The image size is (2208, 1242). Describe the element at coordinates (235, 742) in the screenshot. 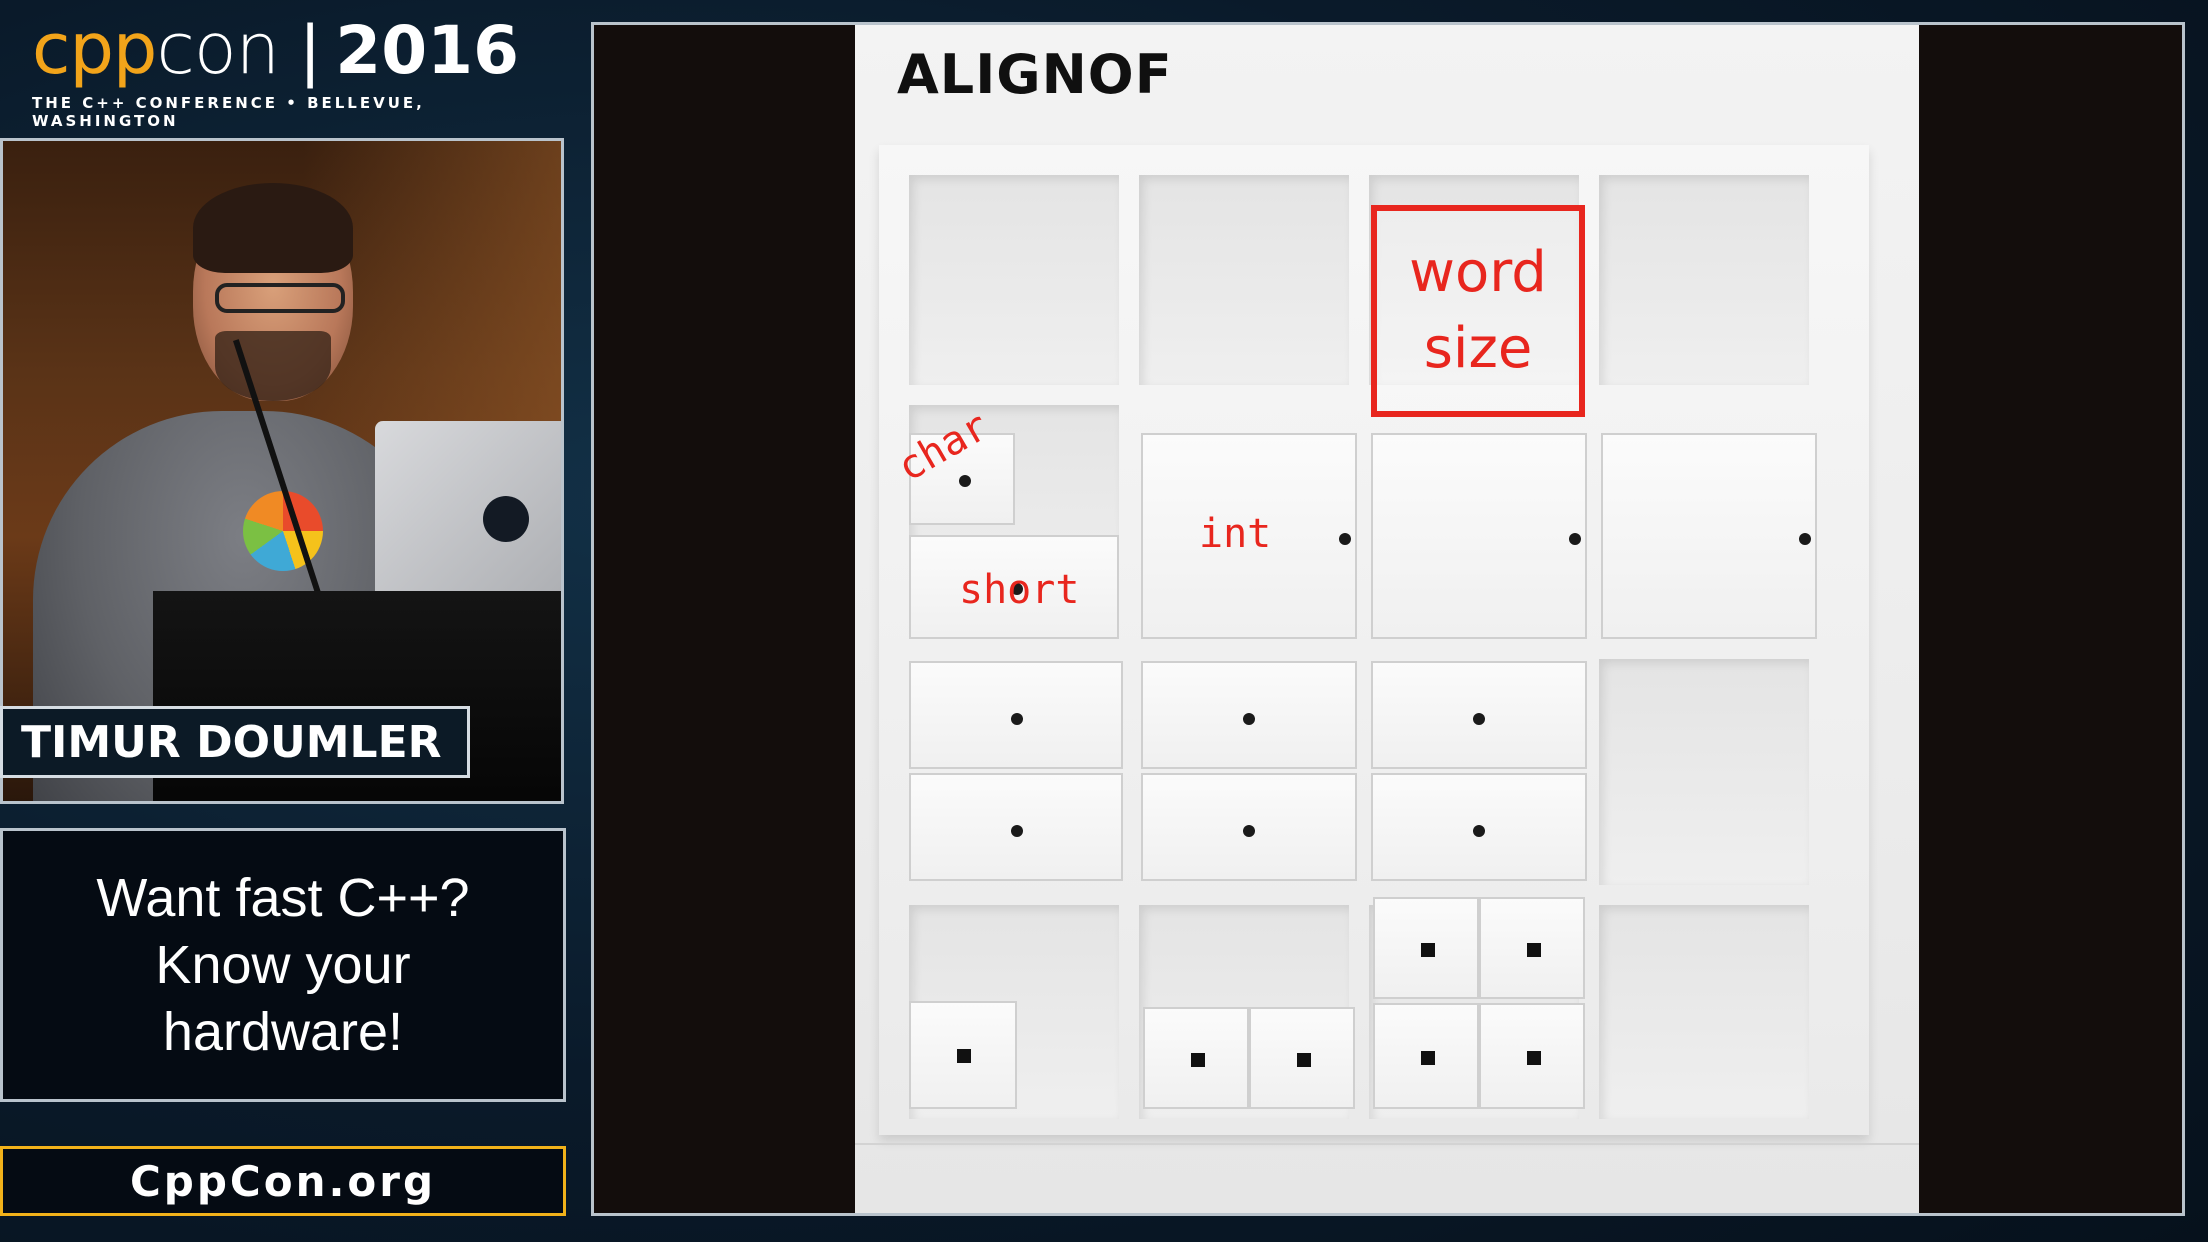

I see `speaker-name-plate: TIMUR DOUMLER` at that location.